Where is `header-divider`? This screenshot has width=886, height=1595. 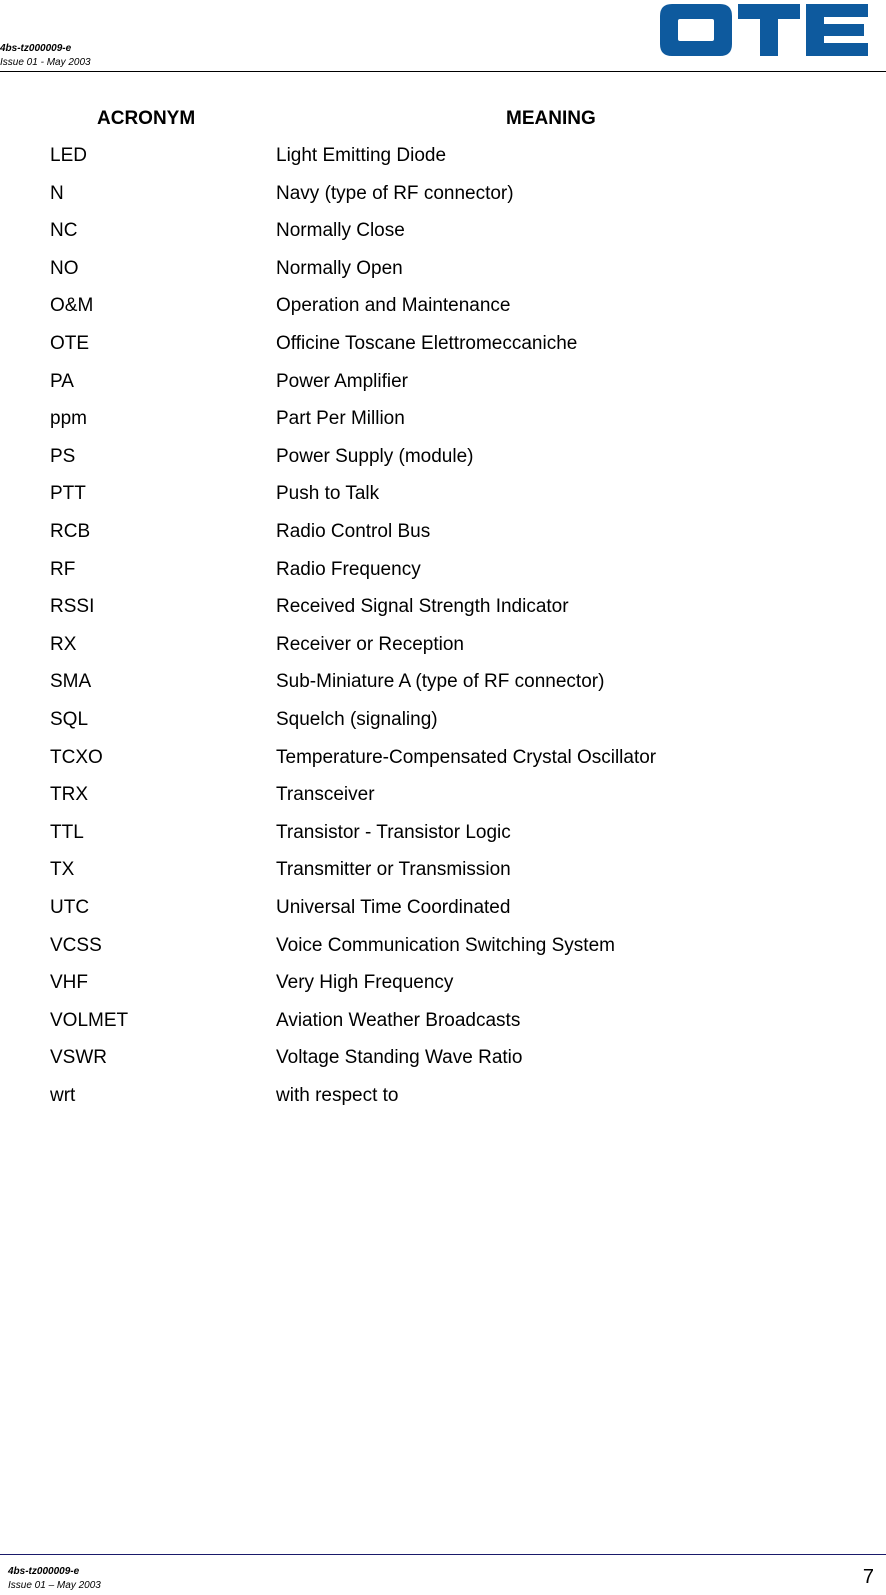 header-divider is located at coordinates (443, 71).